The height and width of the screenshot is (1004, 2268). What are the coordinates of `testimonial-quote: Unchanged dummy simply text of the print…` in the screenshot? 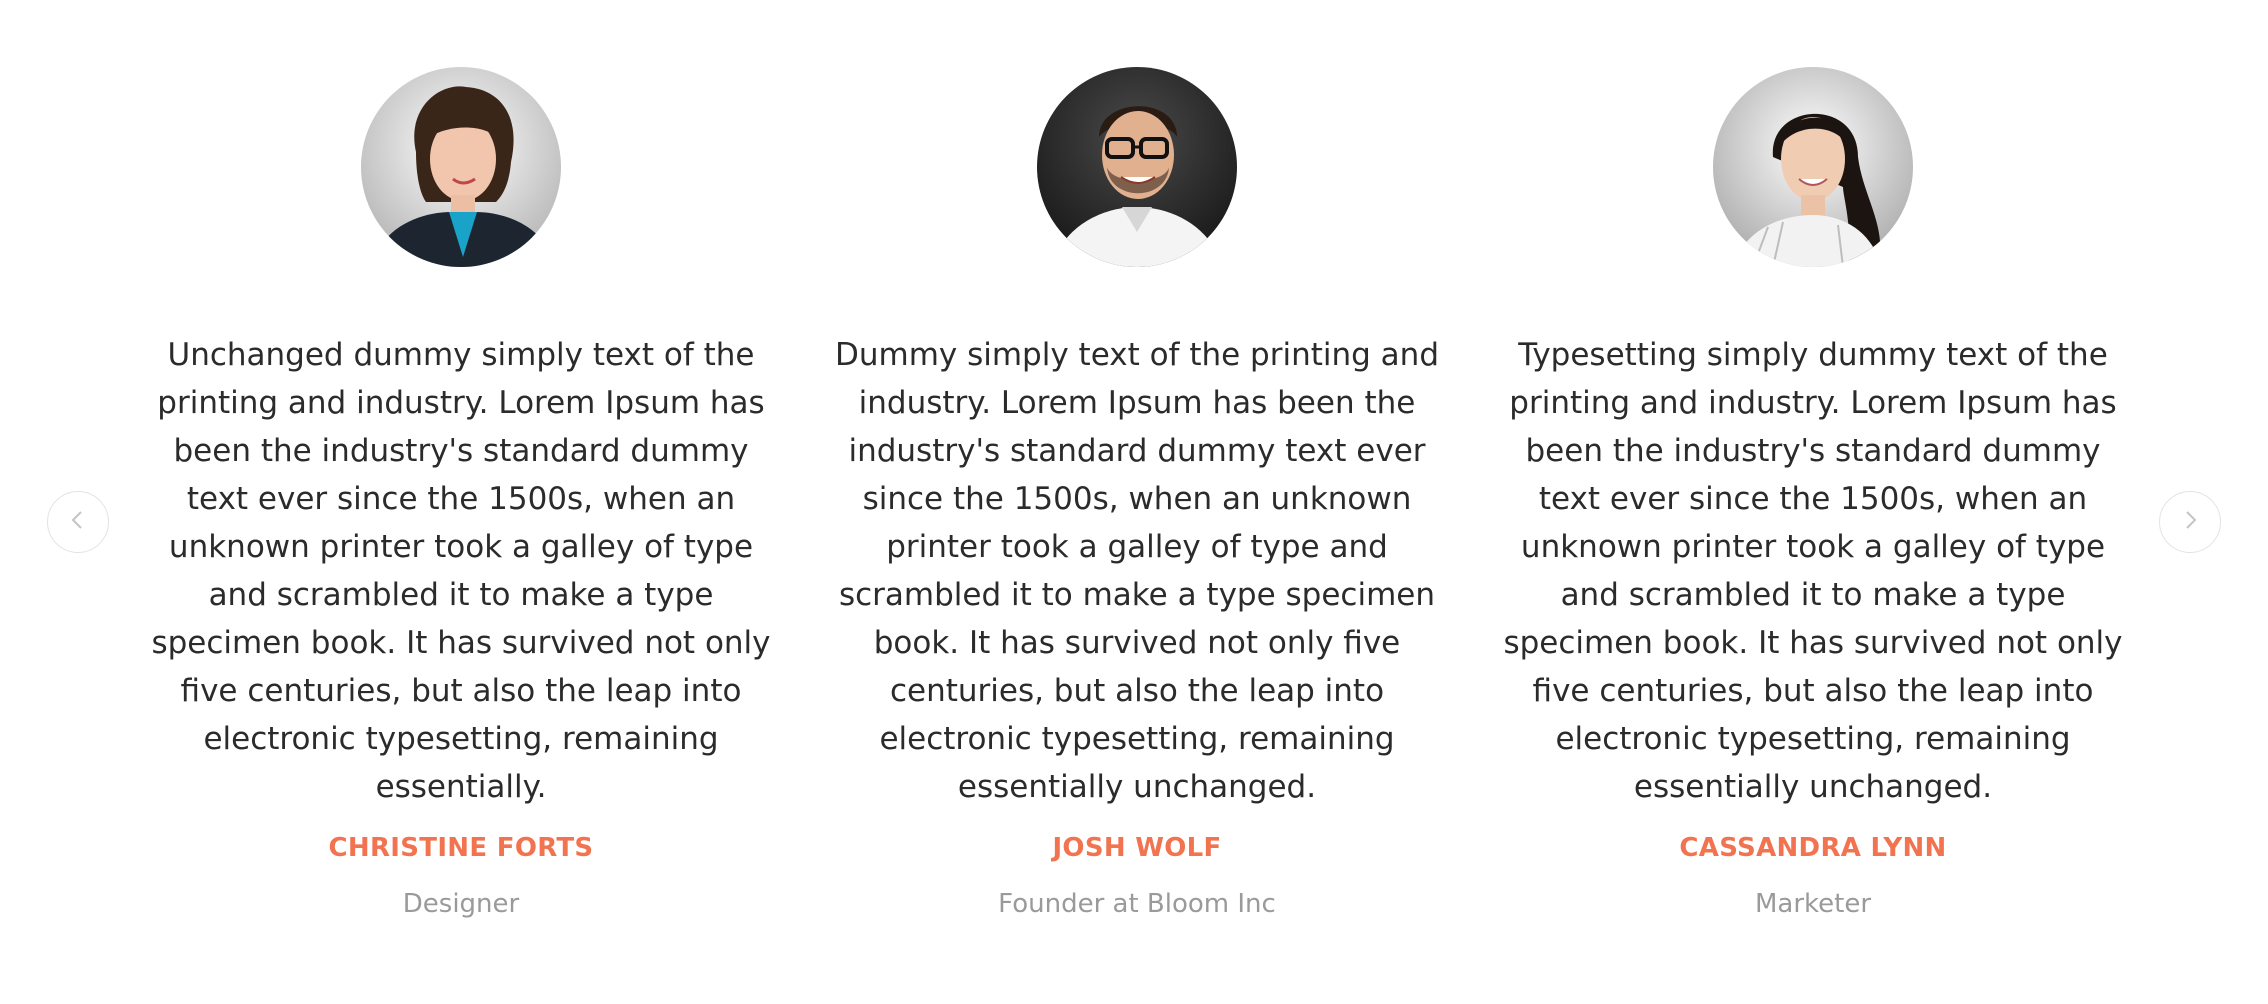 It's located at (461, 571).